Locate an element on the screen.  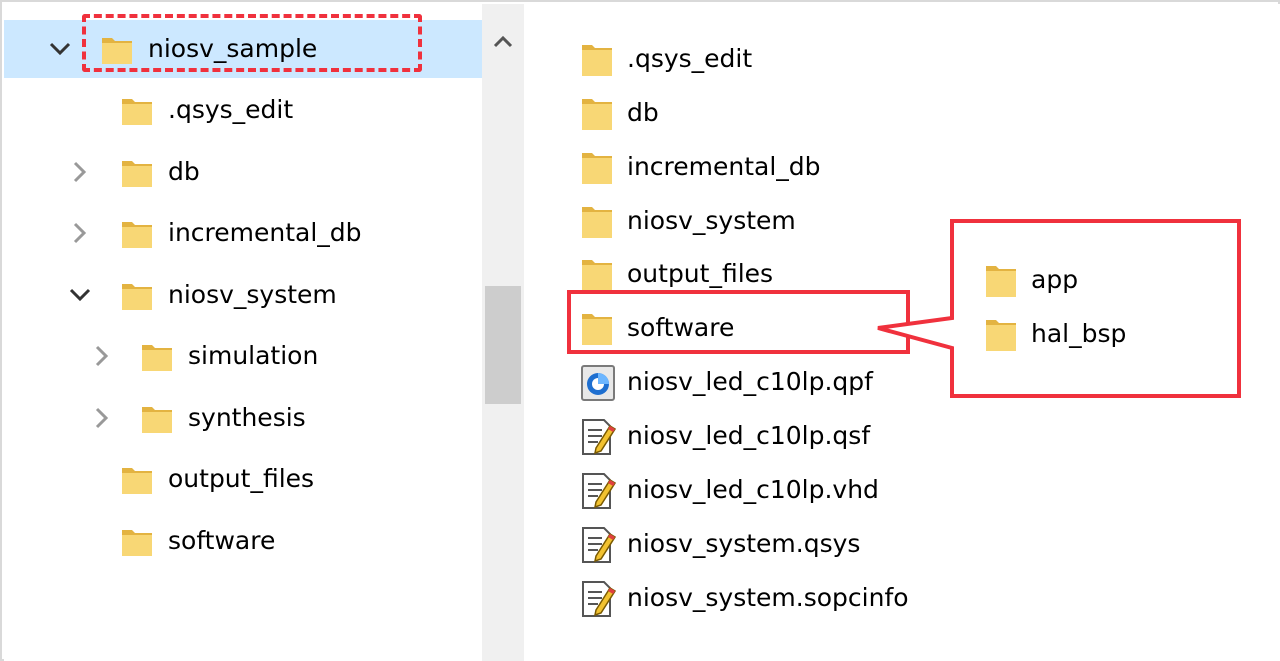
tree-item-simulation: simulation is located at coordinates (243, 356).